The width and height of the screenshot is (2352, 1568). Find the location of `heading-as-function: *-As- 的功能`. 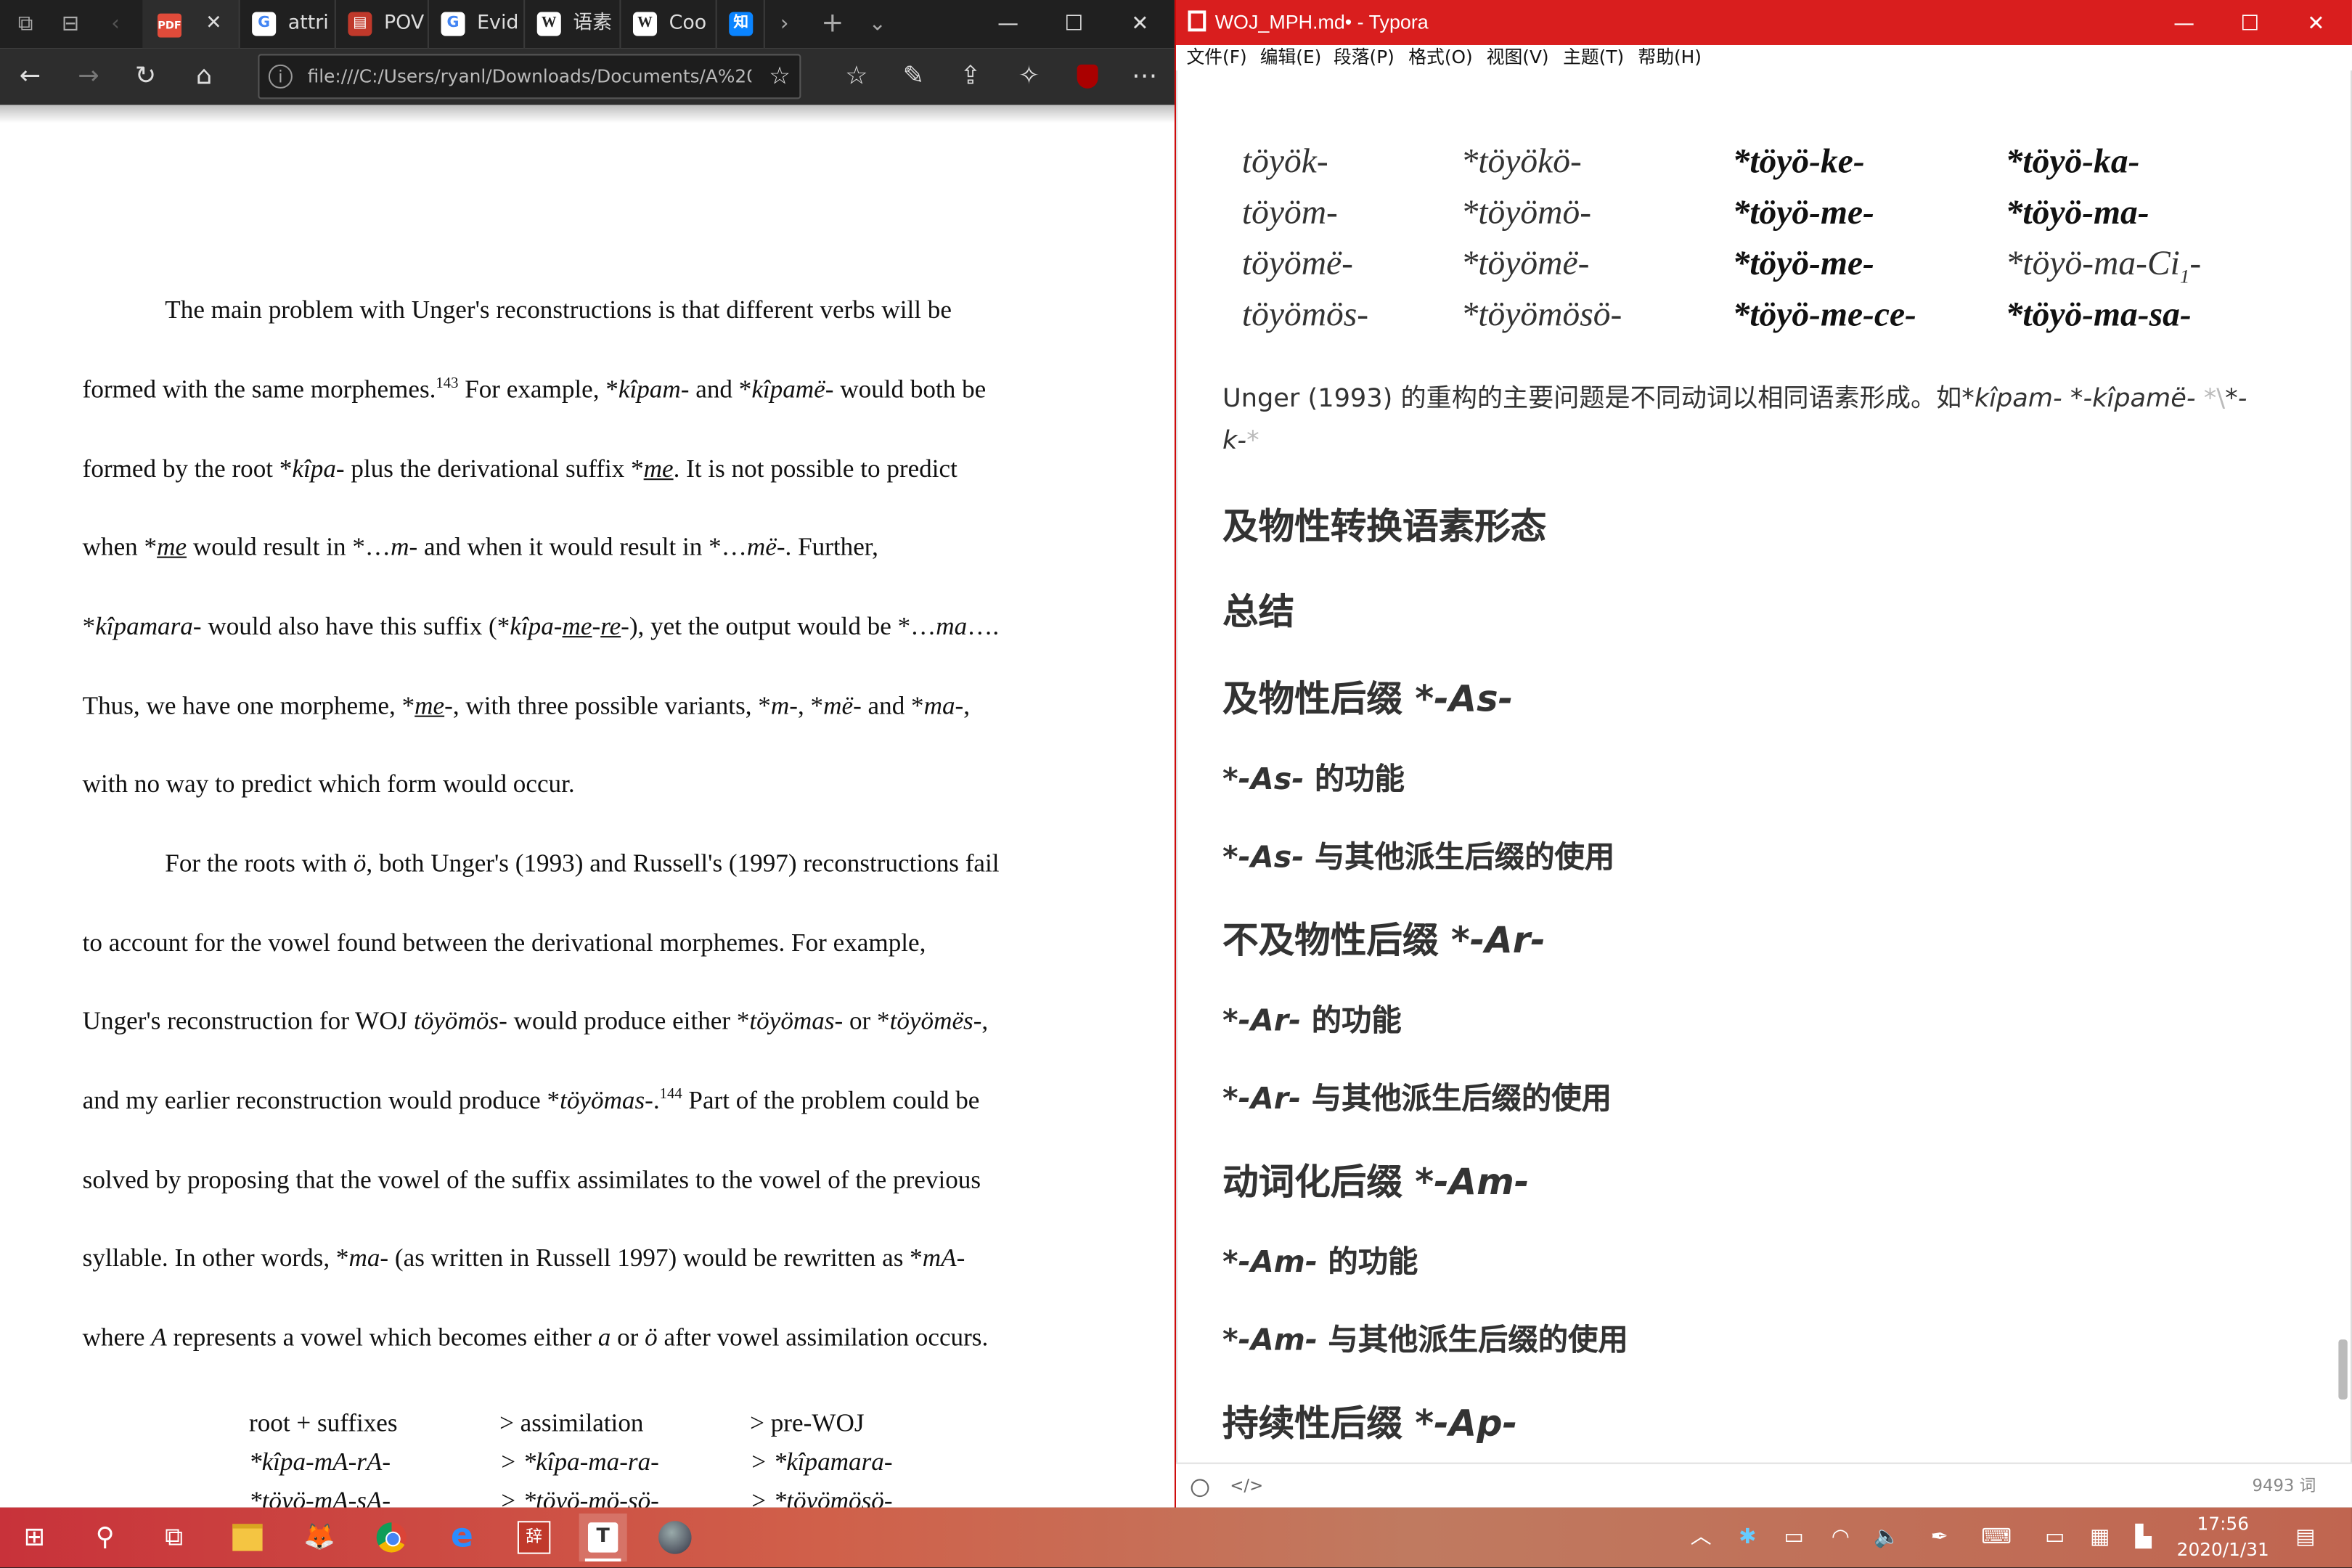

heading-as-function: *-As- 的功能 is located at coordinates (1314, 776).